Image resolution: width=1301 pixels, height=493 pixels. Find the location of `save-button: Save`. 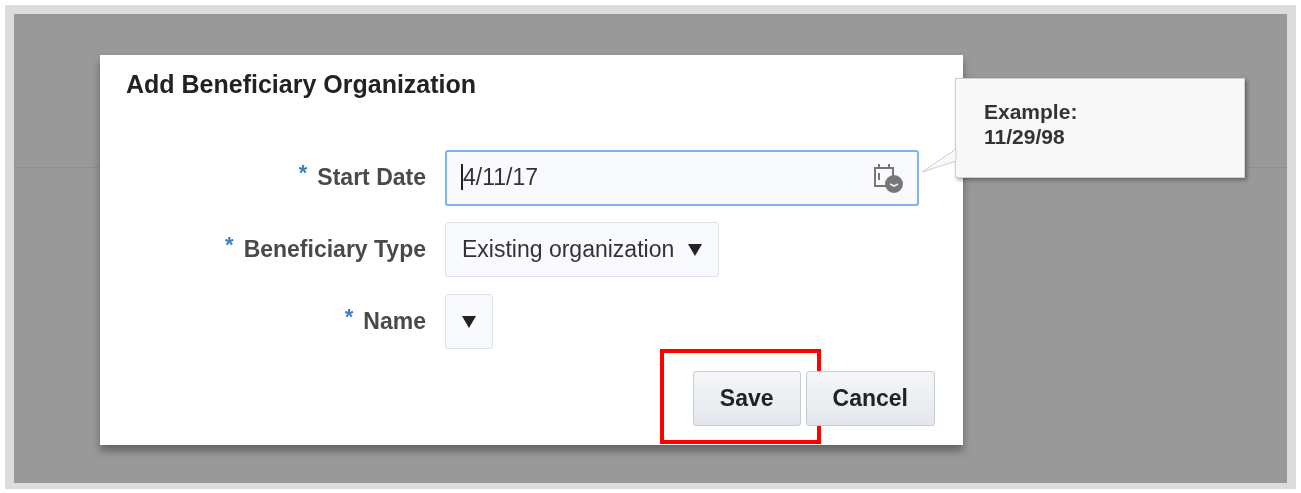

save-button: Save is located at coordinates (746, 398).